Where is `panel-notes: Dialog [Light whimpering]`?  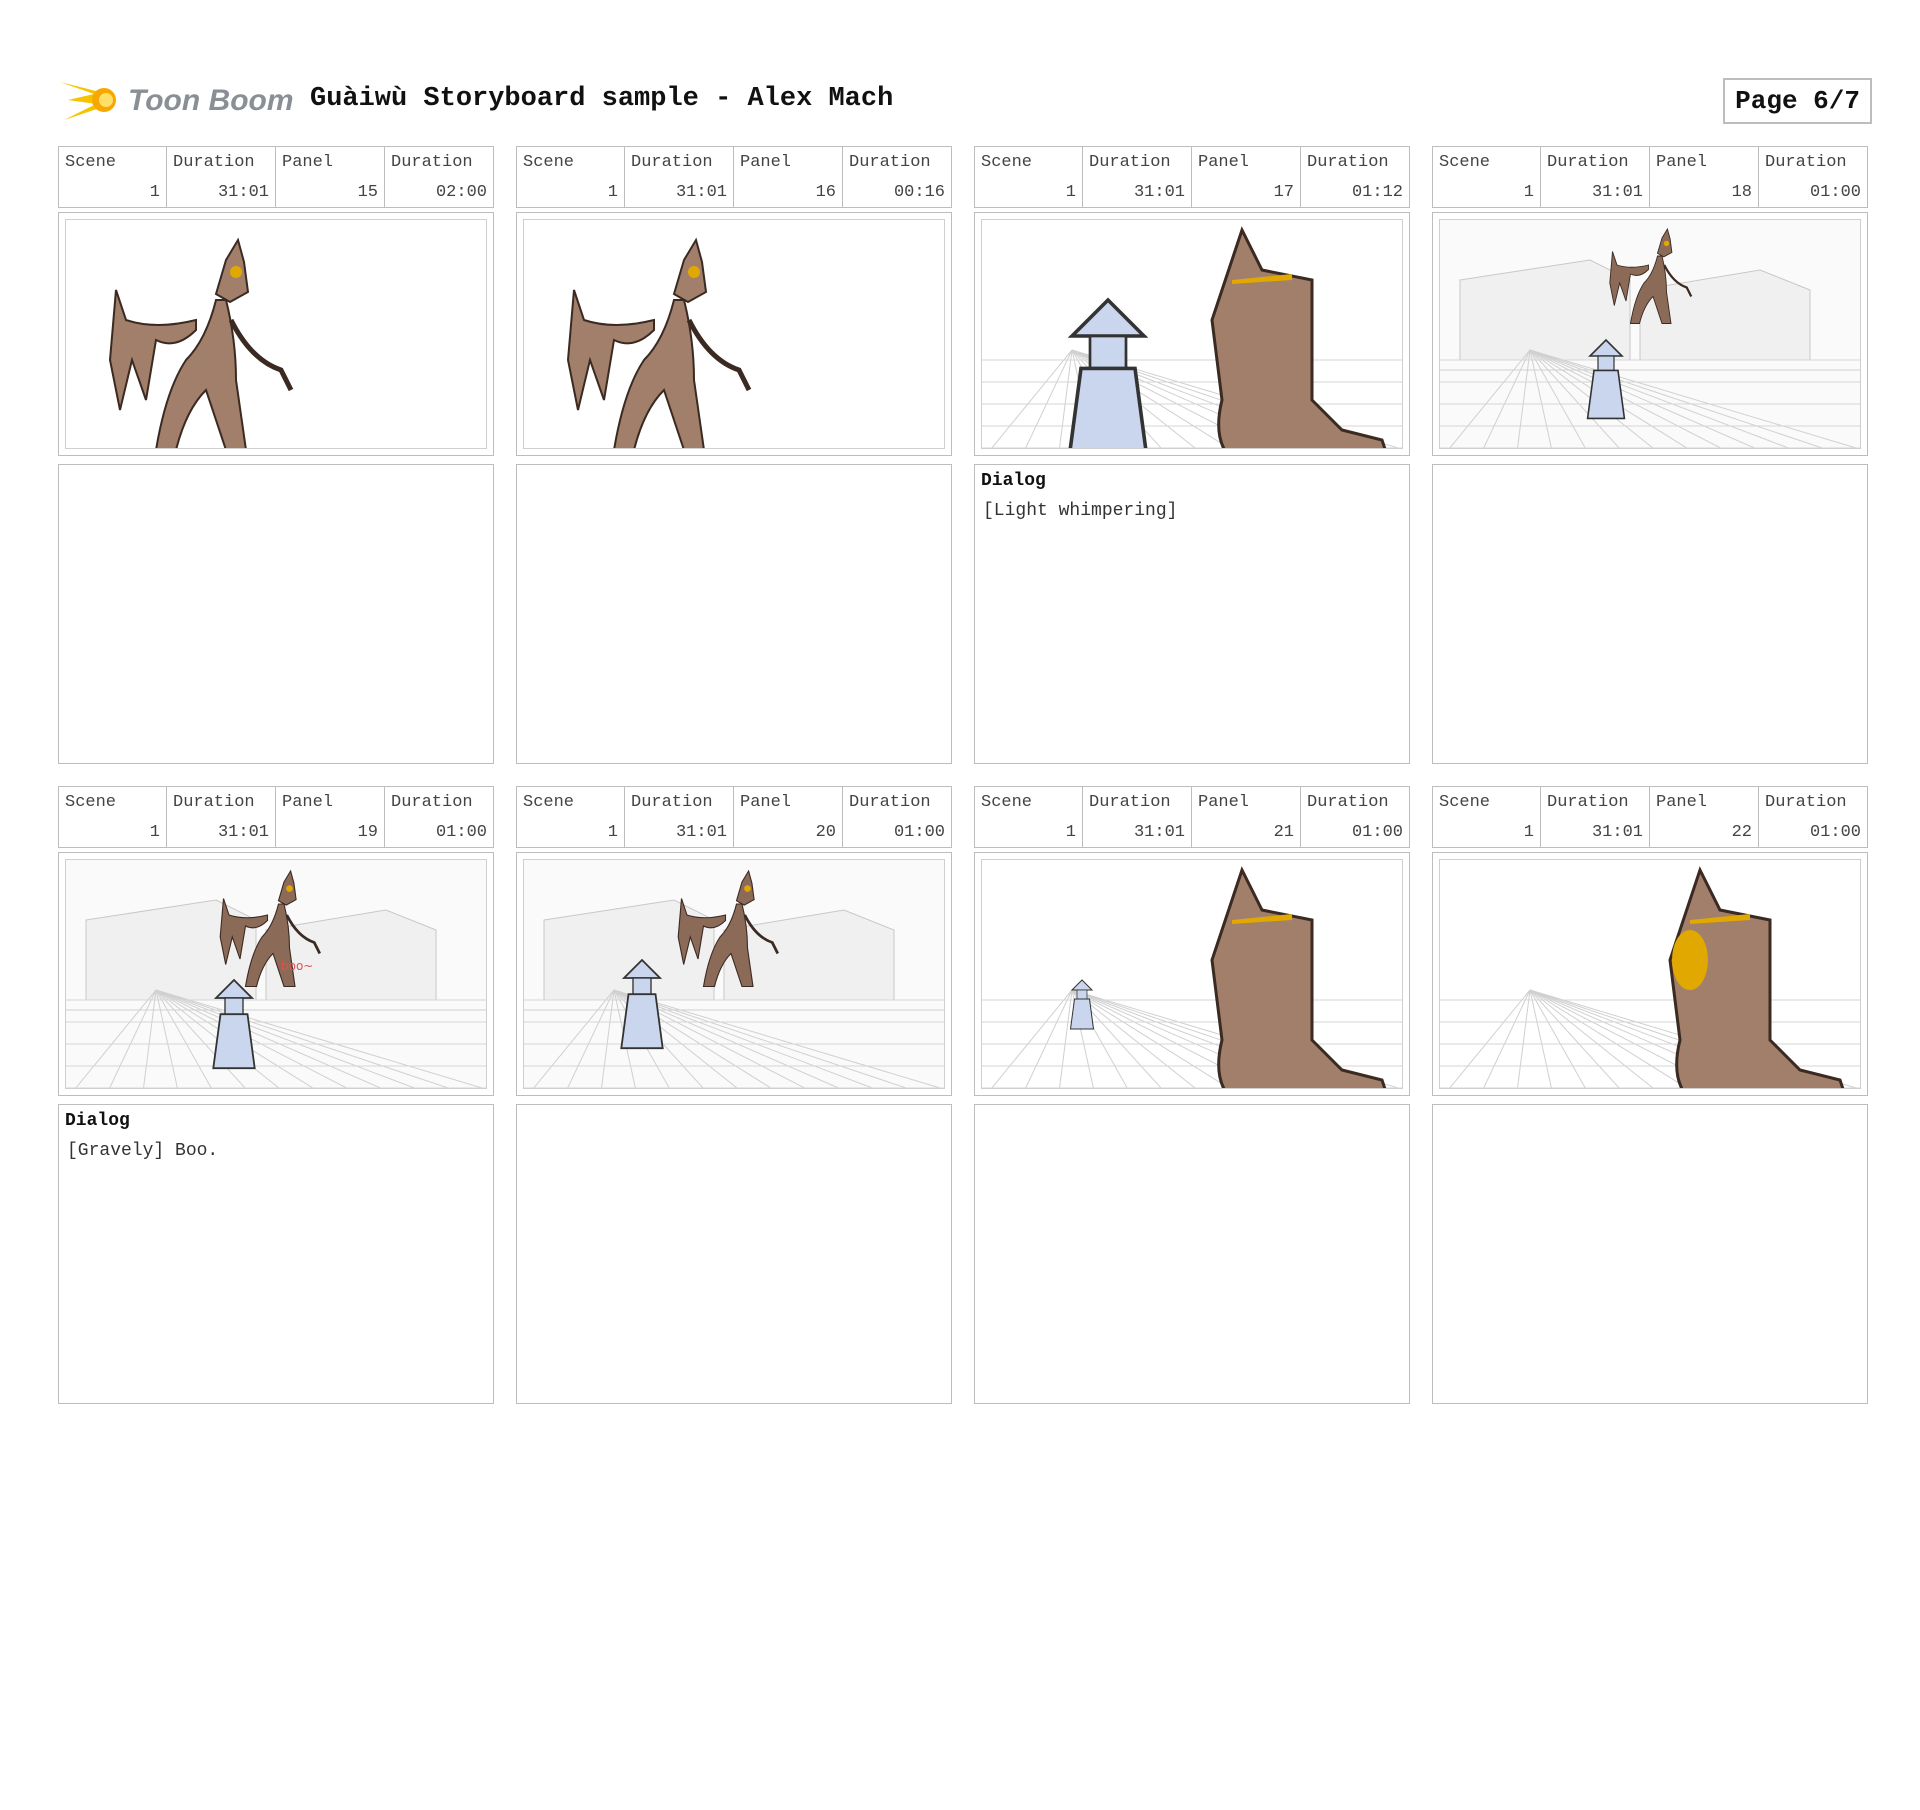
panel-notes: Dialog [Light whimpering] is located at coordinates (1192, 614).